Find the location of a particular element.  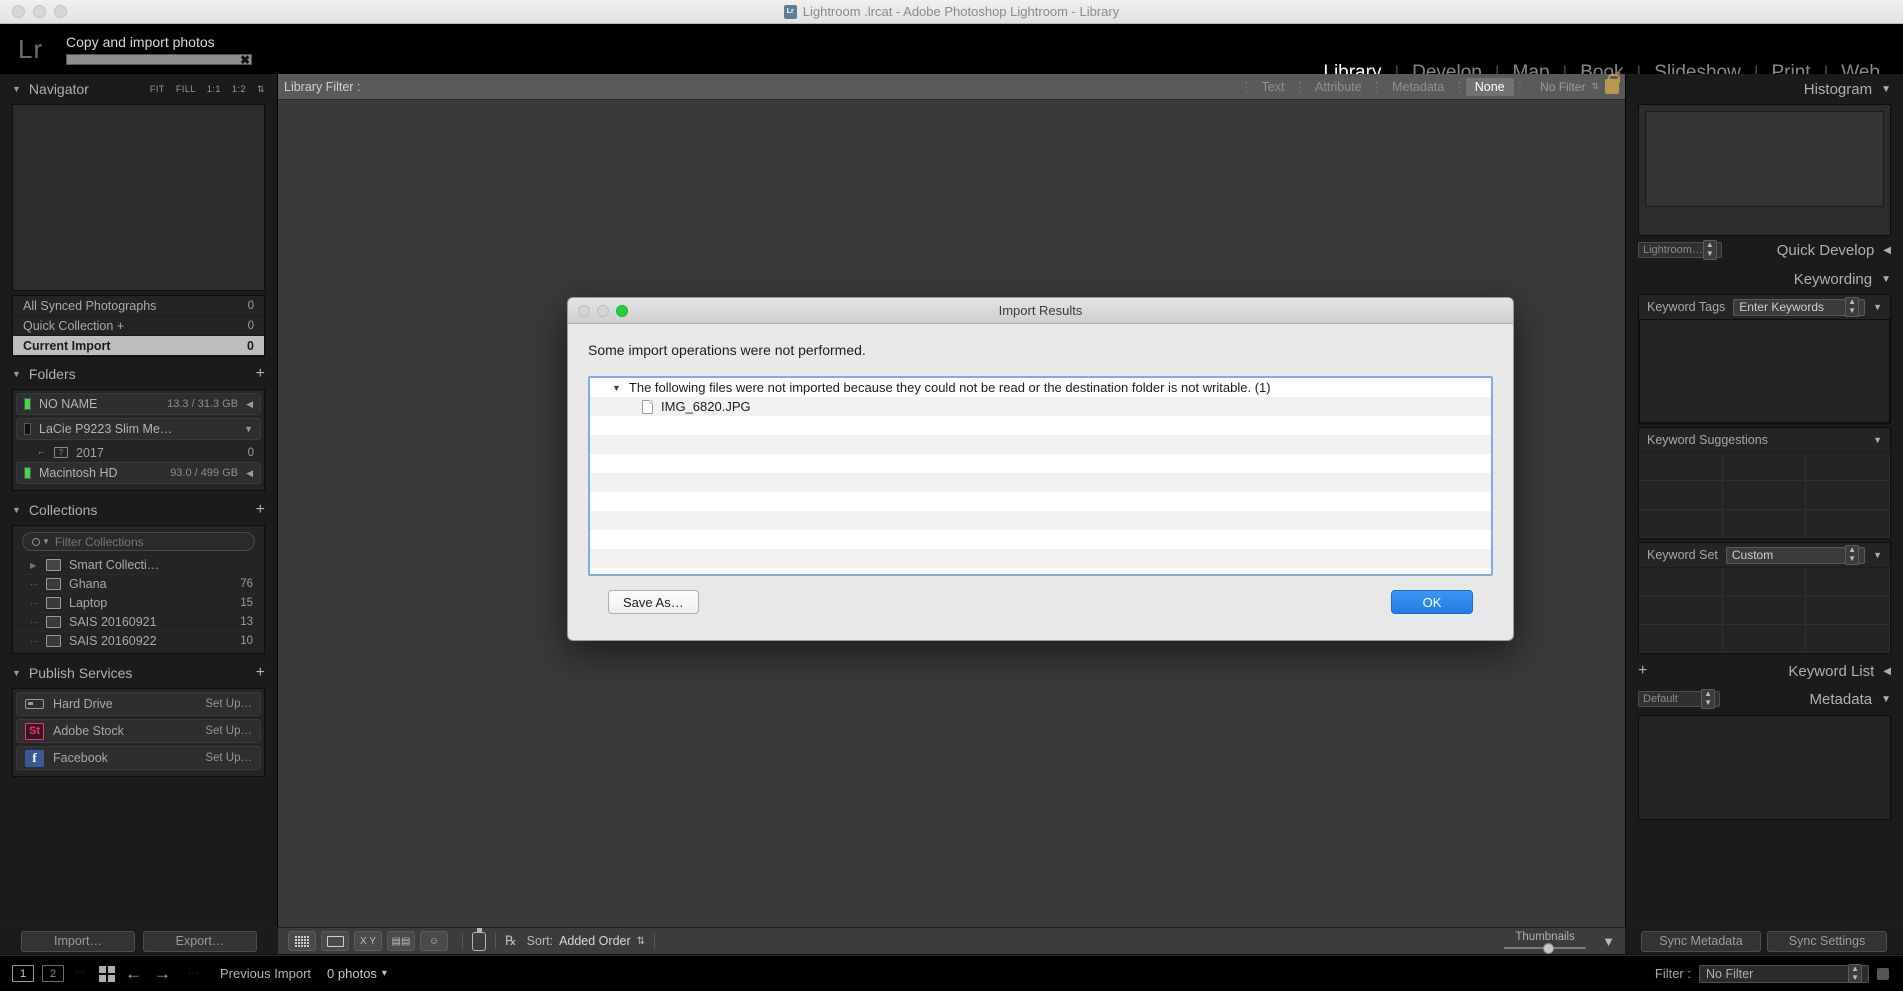

keyword-list-header: + Keyword List ◀ is located at coordinates (1764, 671).